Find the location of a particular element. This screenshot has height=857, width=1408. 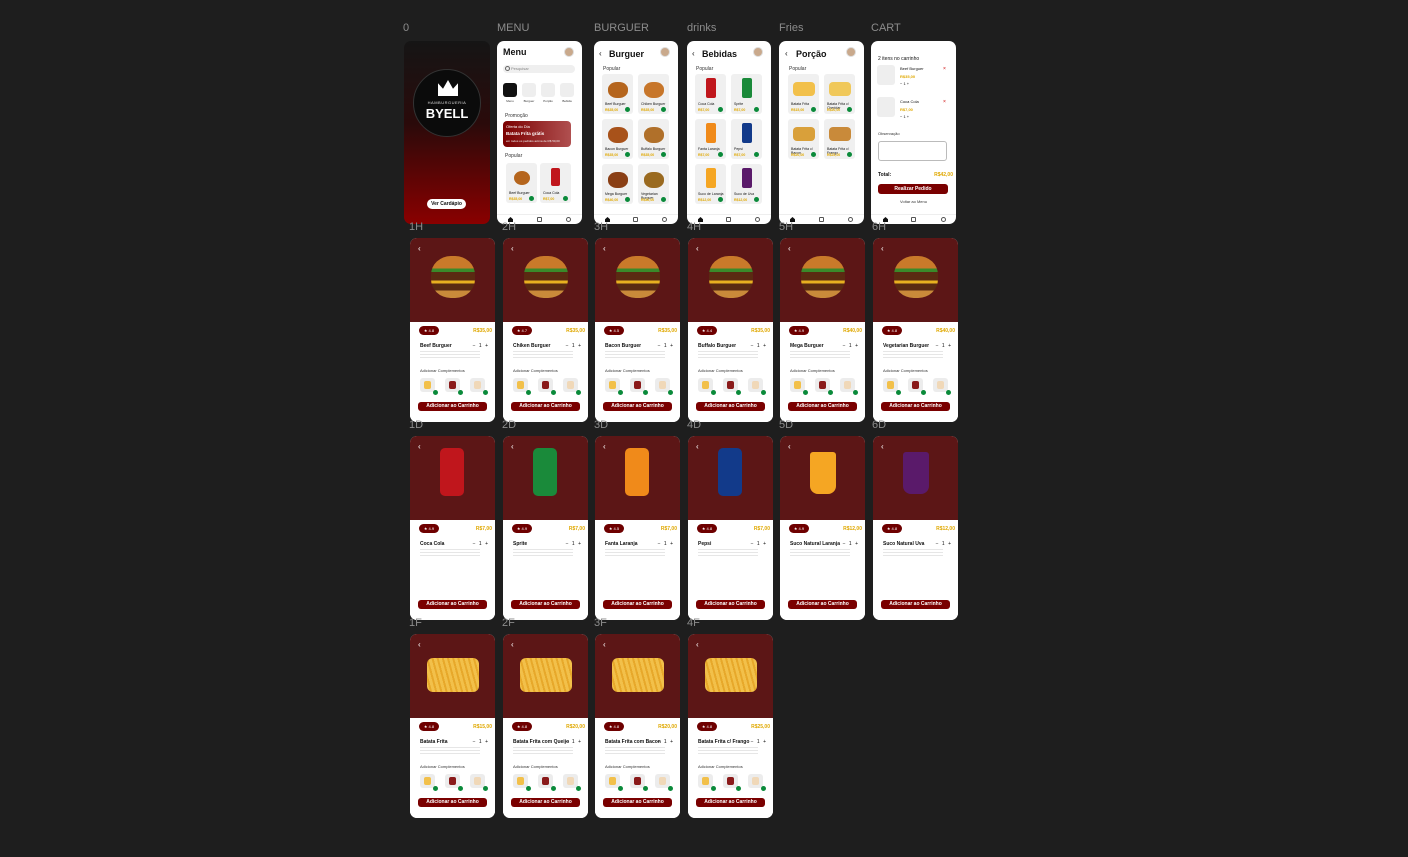

back-to-menu-link: Voltar ao Menu is located at coordinates (913, 201).